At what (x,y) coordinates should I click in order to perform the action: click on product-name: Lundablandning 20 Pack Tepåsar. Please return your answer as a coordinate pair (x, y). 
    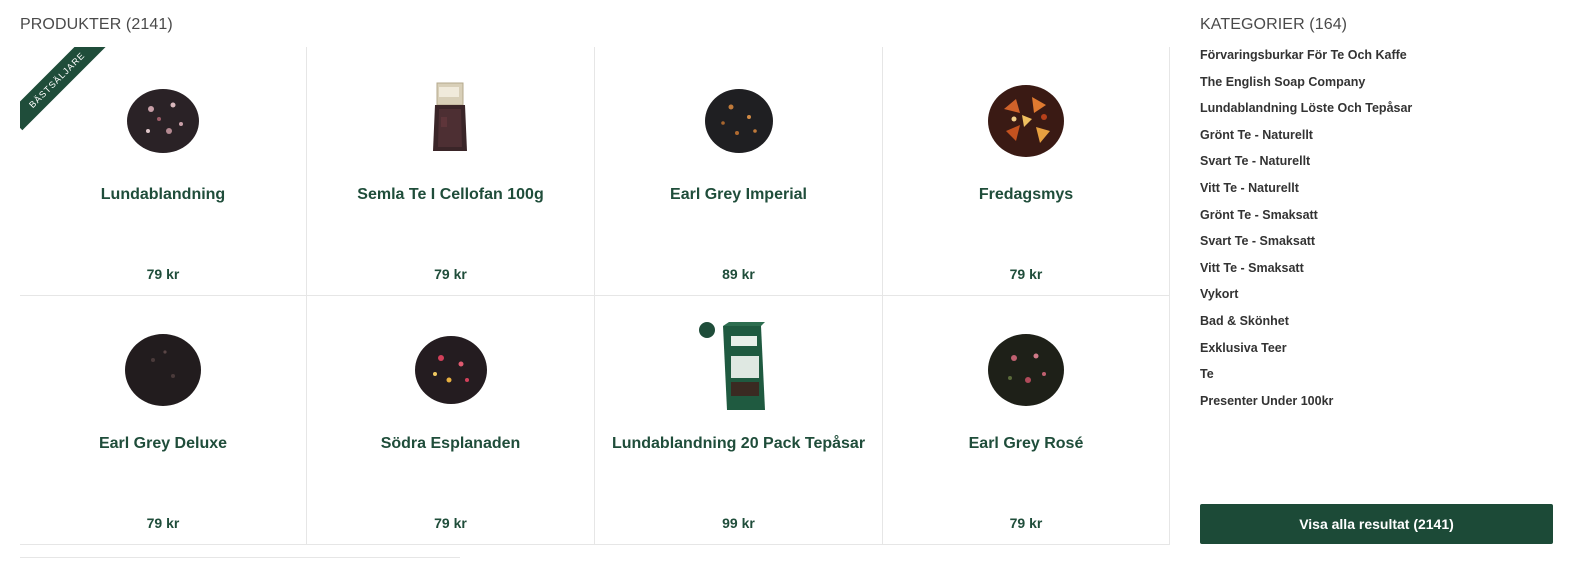
    Looking at the image, I should click on (738, 444).